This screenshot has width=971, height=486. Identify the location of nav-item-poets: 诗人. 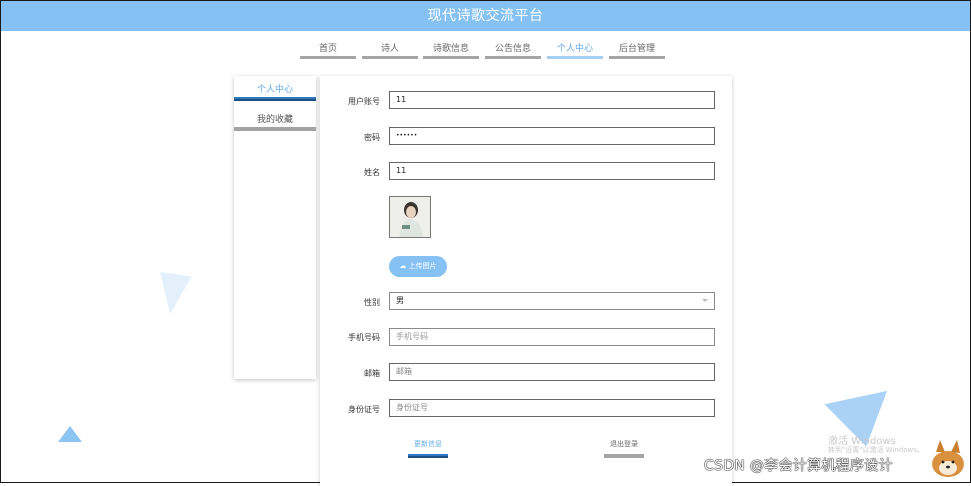
(390, 50).